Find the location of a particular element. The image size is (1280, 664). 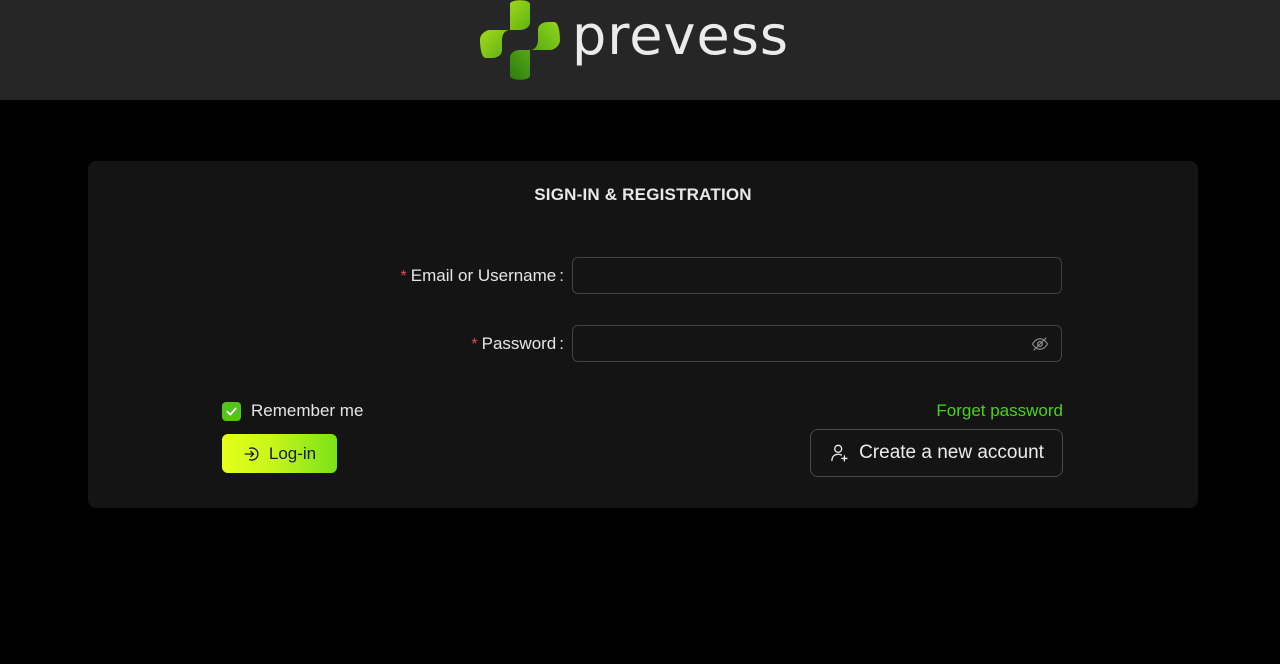

forgot-password-link: Forget password is located at coordinates (999, 411).